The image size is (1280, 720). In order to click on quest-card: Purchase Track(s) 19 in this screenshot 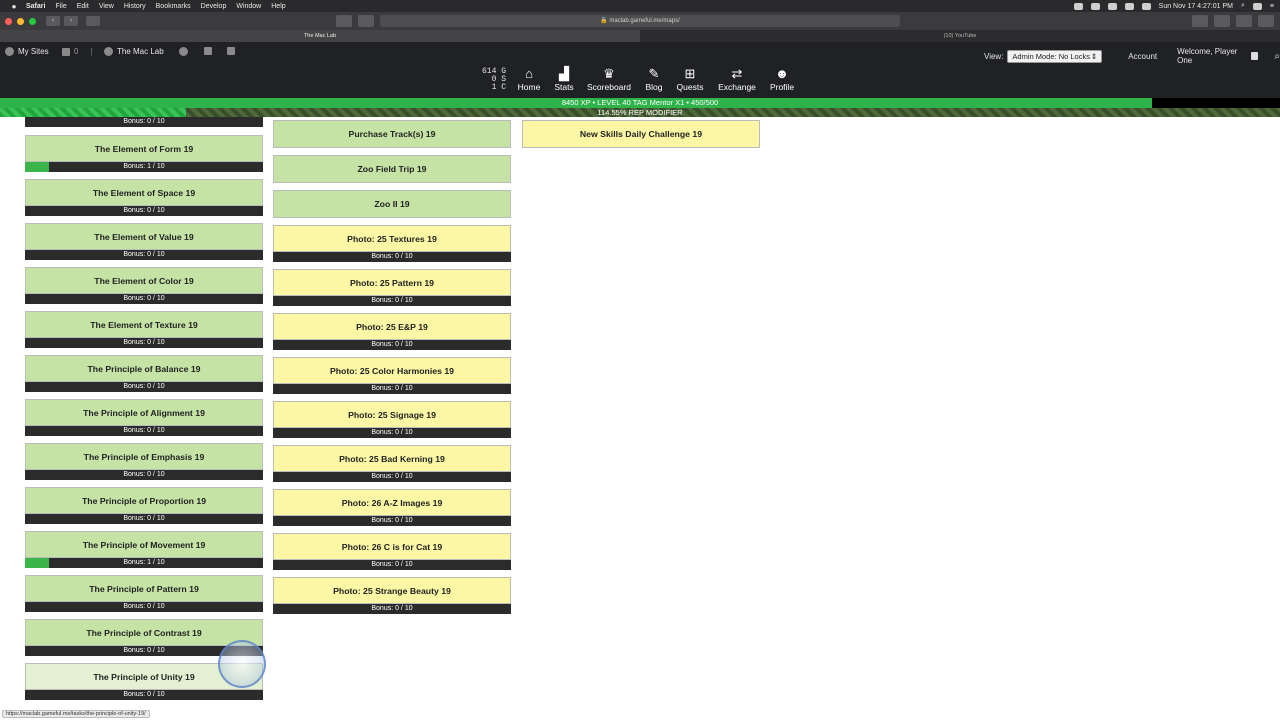, I will do `click(392, 134)`.